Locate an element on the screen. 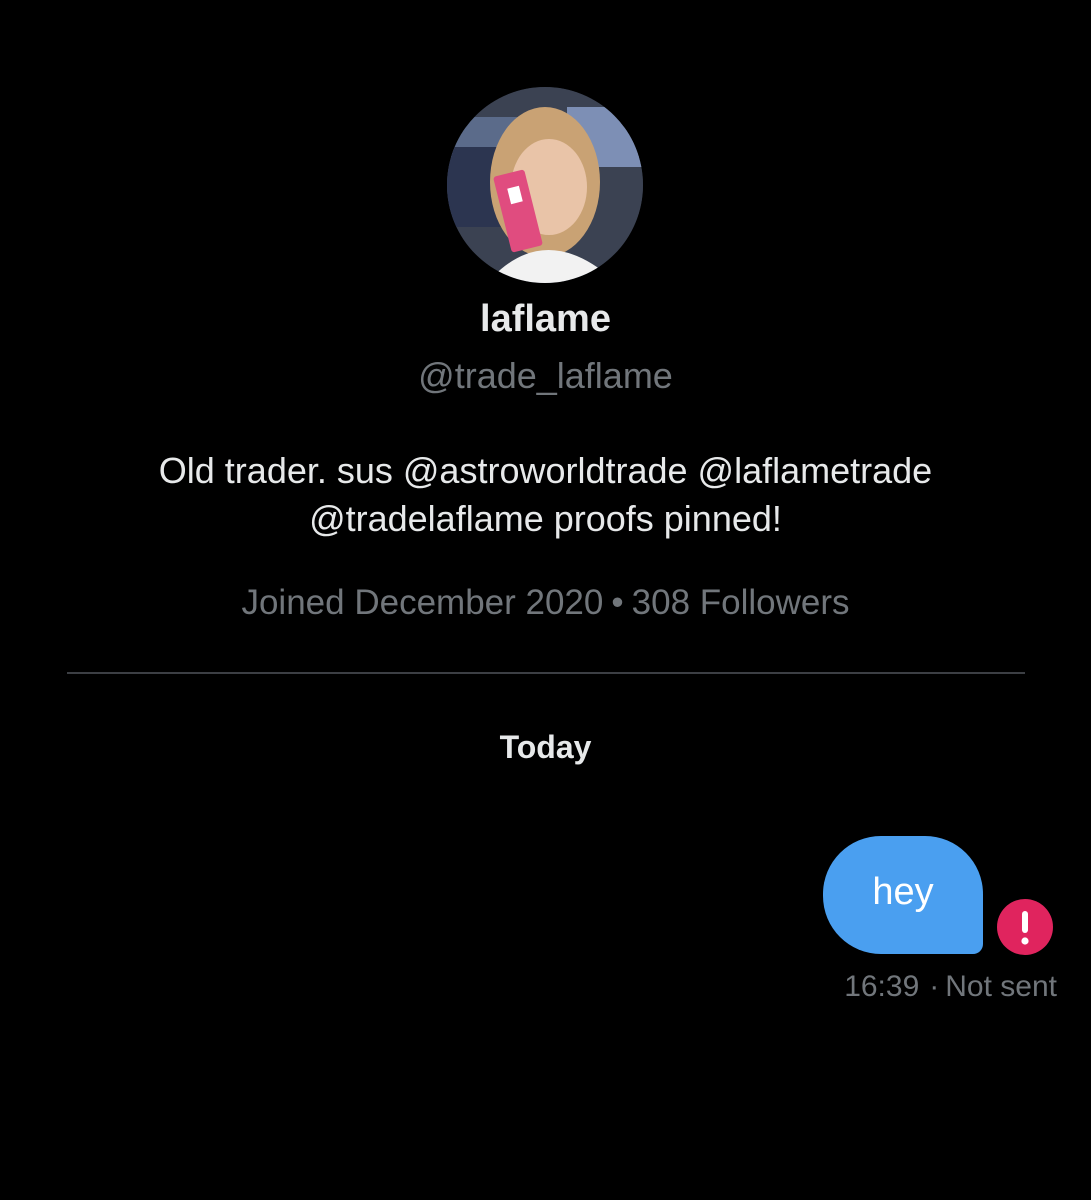 The height and width of the screenshot is (1200, 1091). joined-date: Joined December 2020 is located at coordinates (422, 602).